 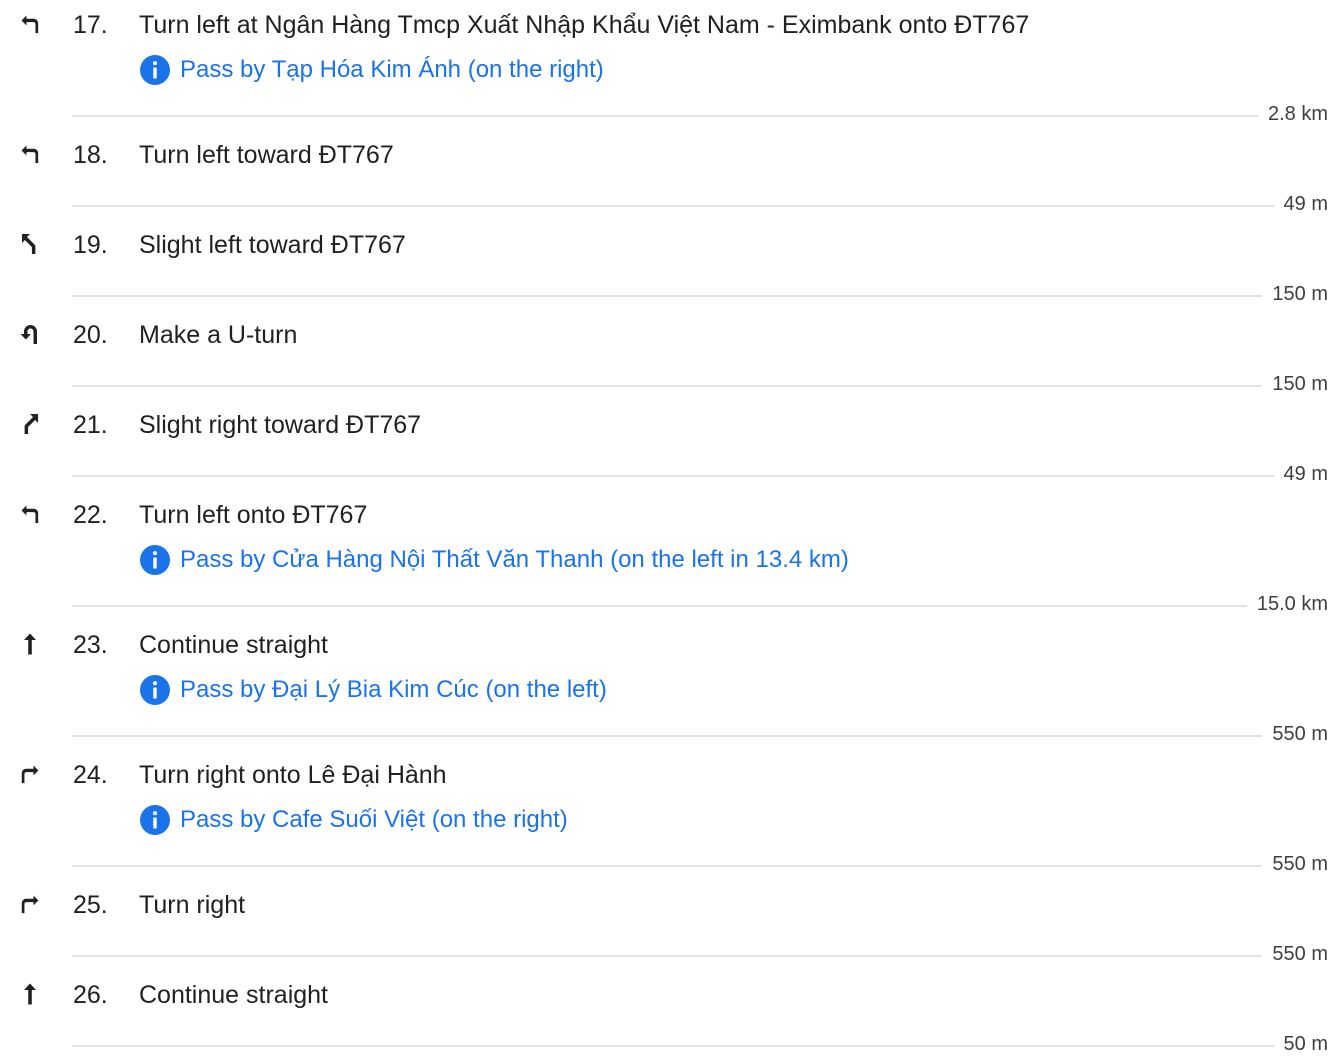 I want to click on step-instruction: Slight right toward ĐT767, so click(x=280, y=425).